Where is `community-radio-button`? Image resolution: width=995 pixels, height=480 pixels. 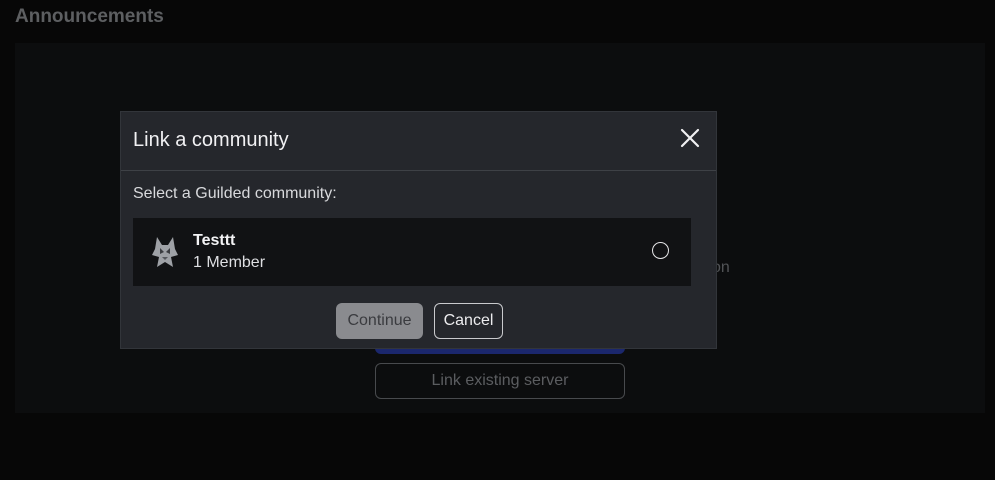 community-radio-button is located at coordinates (660, 250).